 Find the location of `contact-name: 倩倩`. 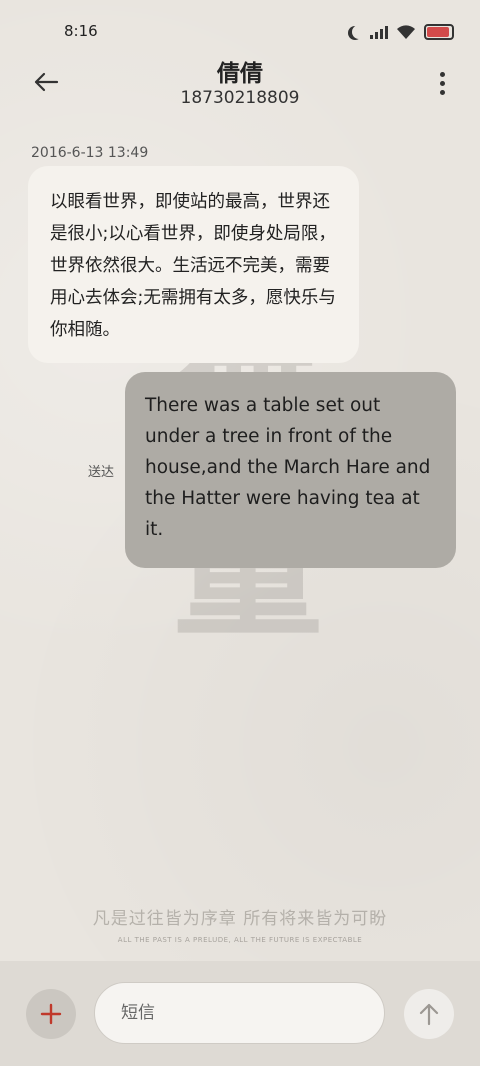

contact-name: 倩倩 is located at coordinates (240, 74).